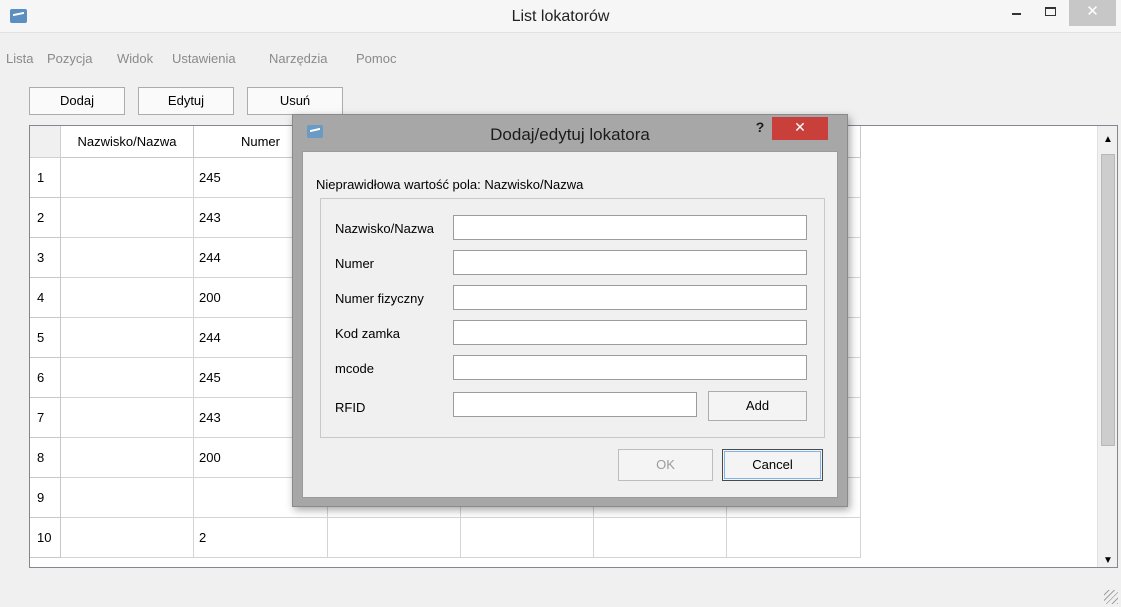 The height and width of the screenshot is (607, 1121). I want to click on lock-code-field, so click(630, 332).